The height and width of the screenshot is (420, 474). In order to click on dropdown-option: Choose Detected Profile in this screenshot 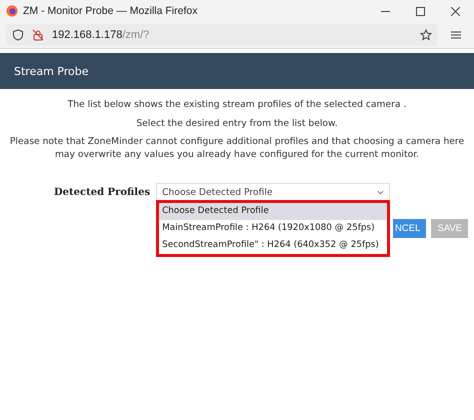, I will do `click(273, 211)`.